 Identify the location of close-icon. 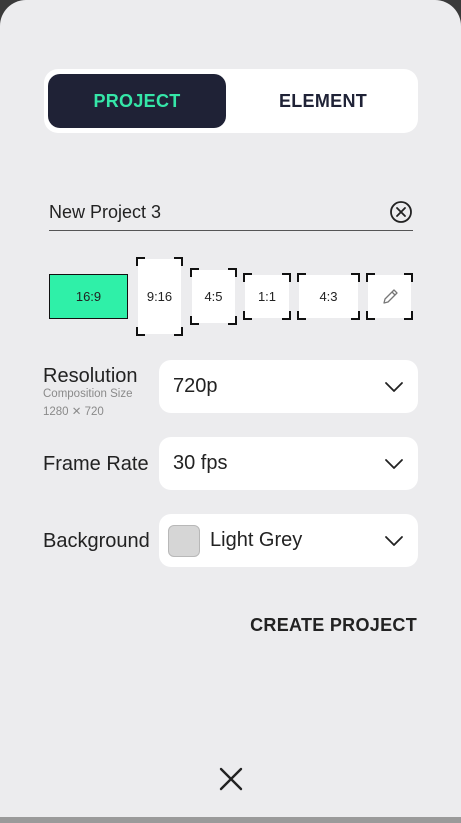
(231, 779).